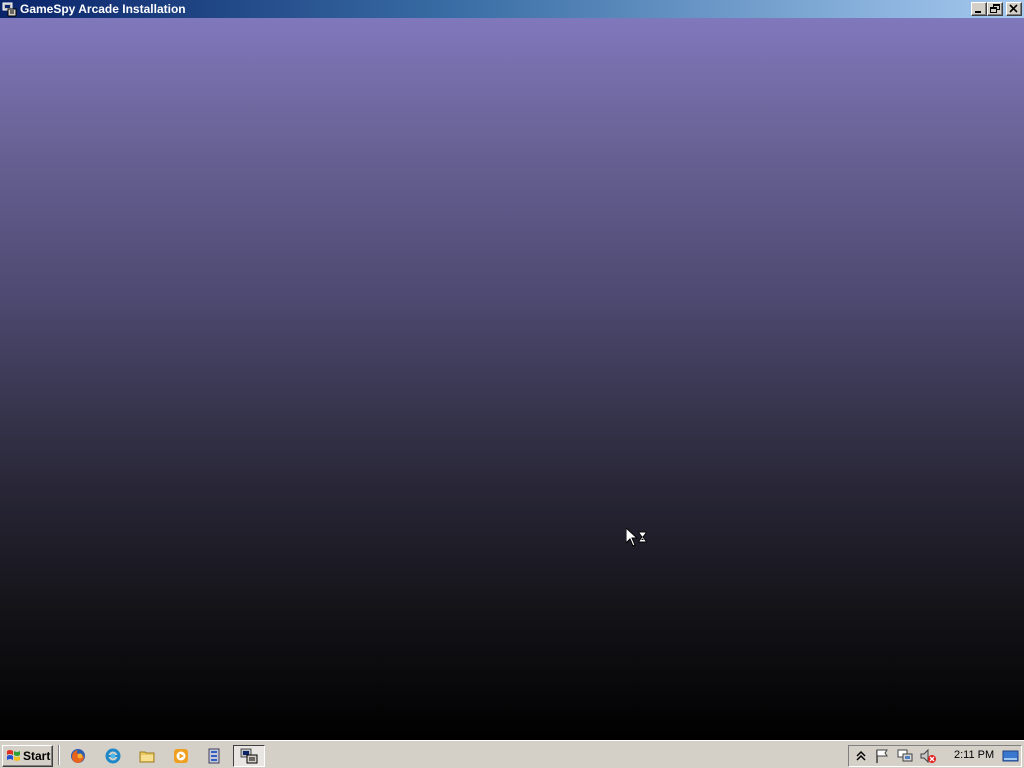 The height and width of the screenshot is (768, 1024). I want to click on quick-launch-separator, so click(59, 755).